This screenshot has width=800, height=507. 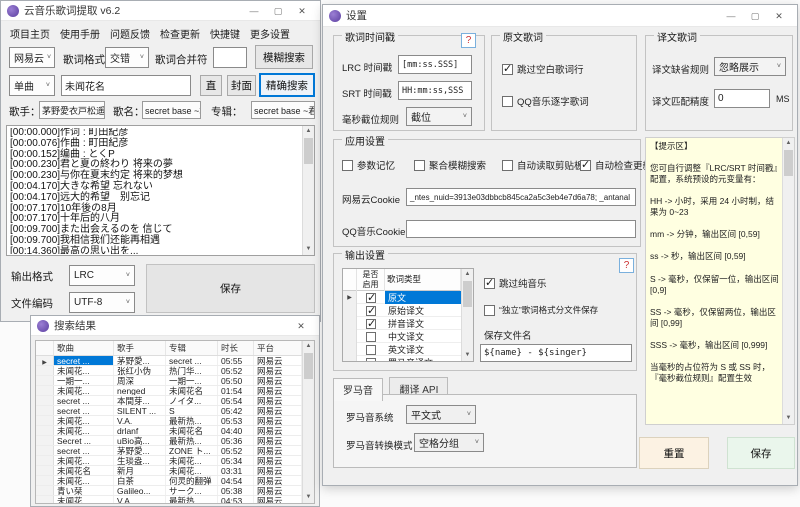 I want to click on table-row: Secret ... uBio高... 最新热... 05:36 网易云, so click(x=169, y=441).